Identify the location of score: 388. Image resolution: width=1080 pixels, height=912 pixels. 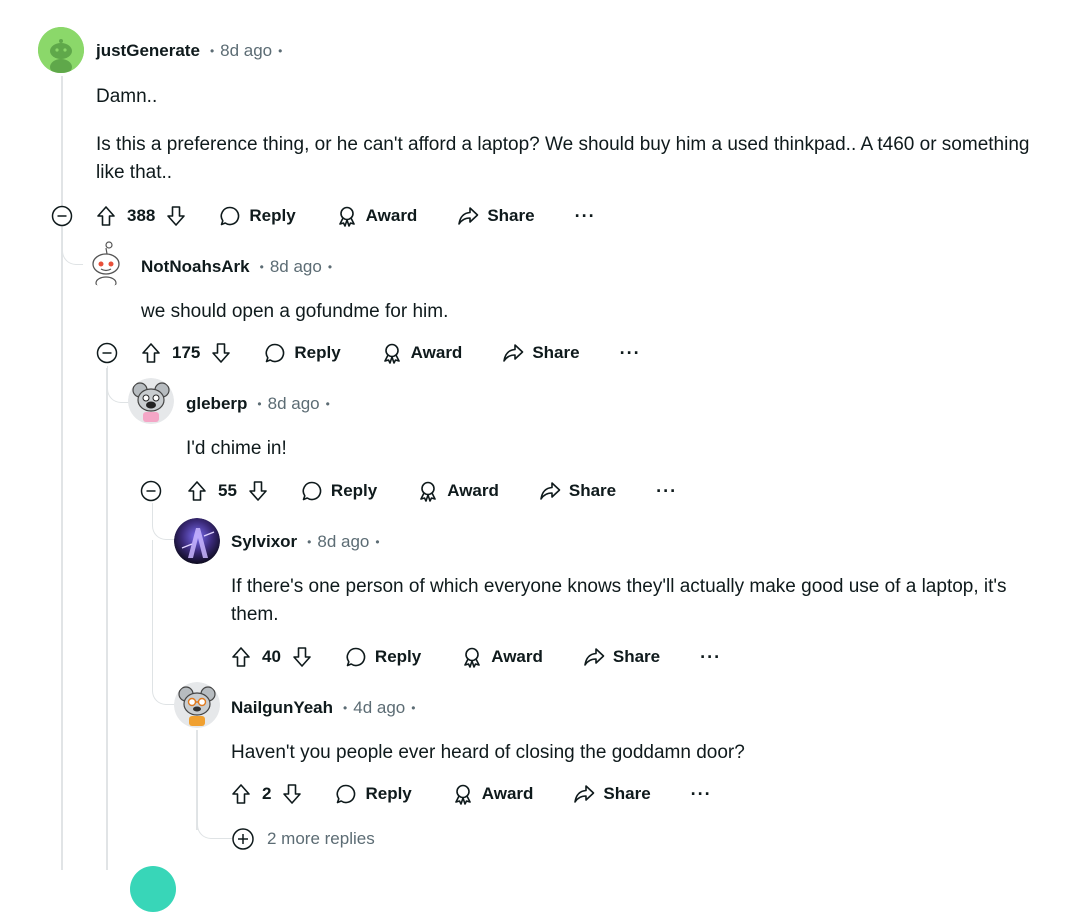
(141, 215).